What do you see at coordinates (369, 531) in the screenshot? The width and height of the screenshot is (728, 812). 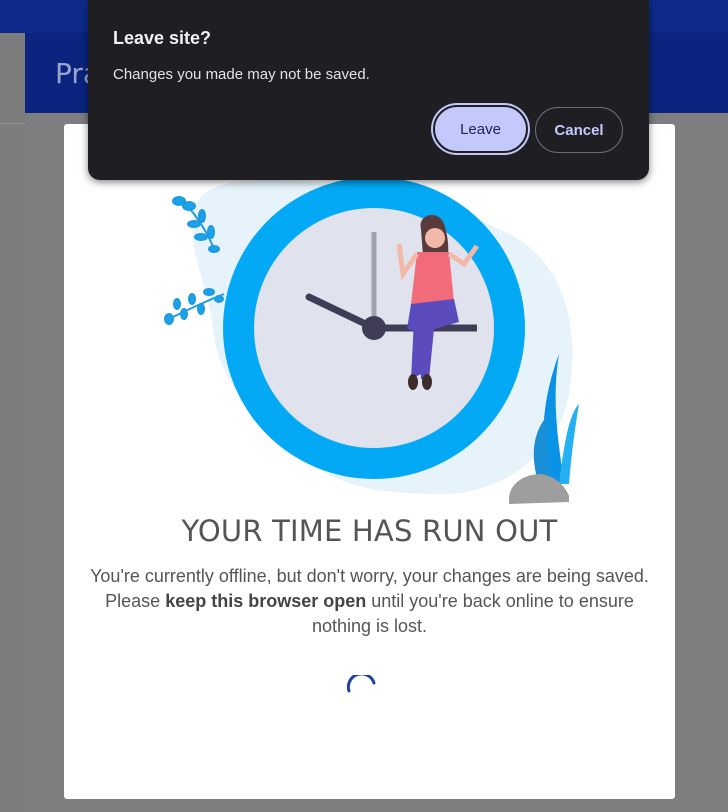 I see `modal-heading: YOUR TIME HAS RUN OUT` at bounding box center [369, 531].